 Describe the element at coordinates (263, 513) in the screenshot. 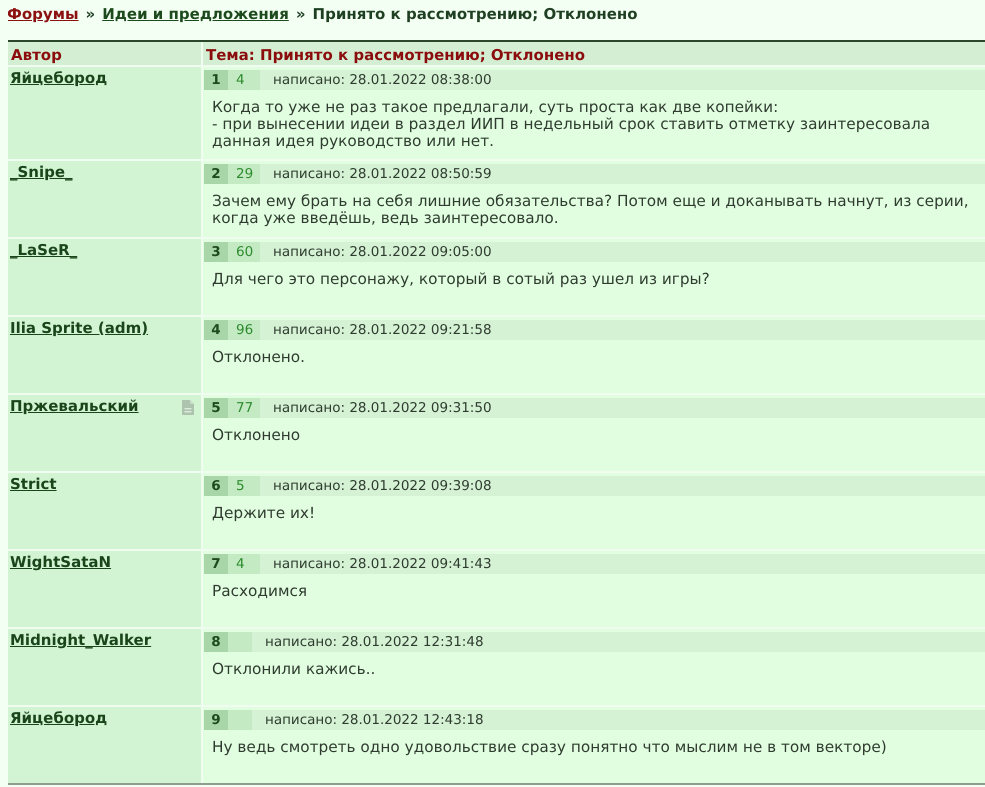

I see `post-text: Держите их!` at that location.